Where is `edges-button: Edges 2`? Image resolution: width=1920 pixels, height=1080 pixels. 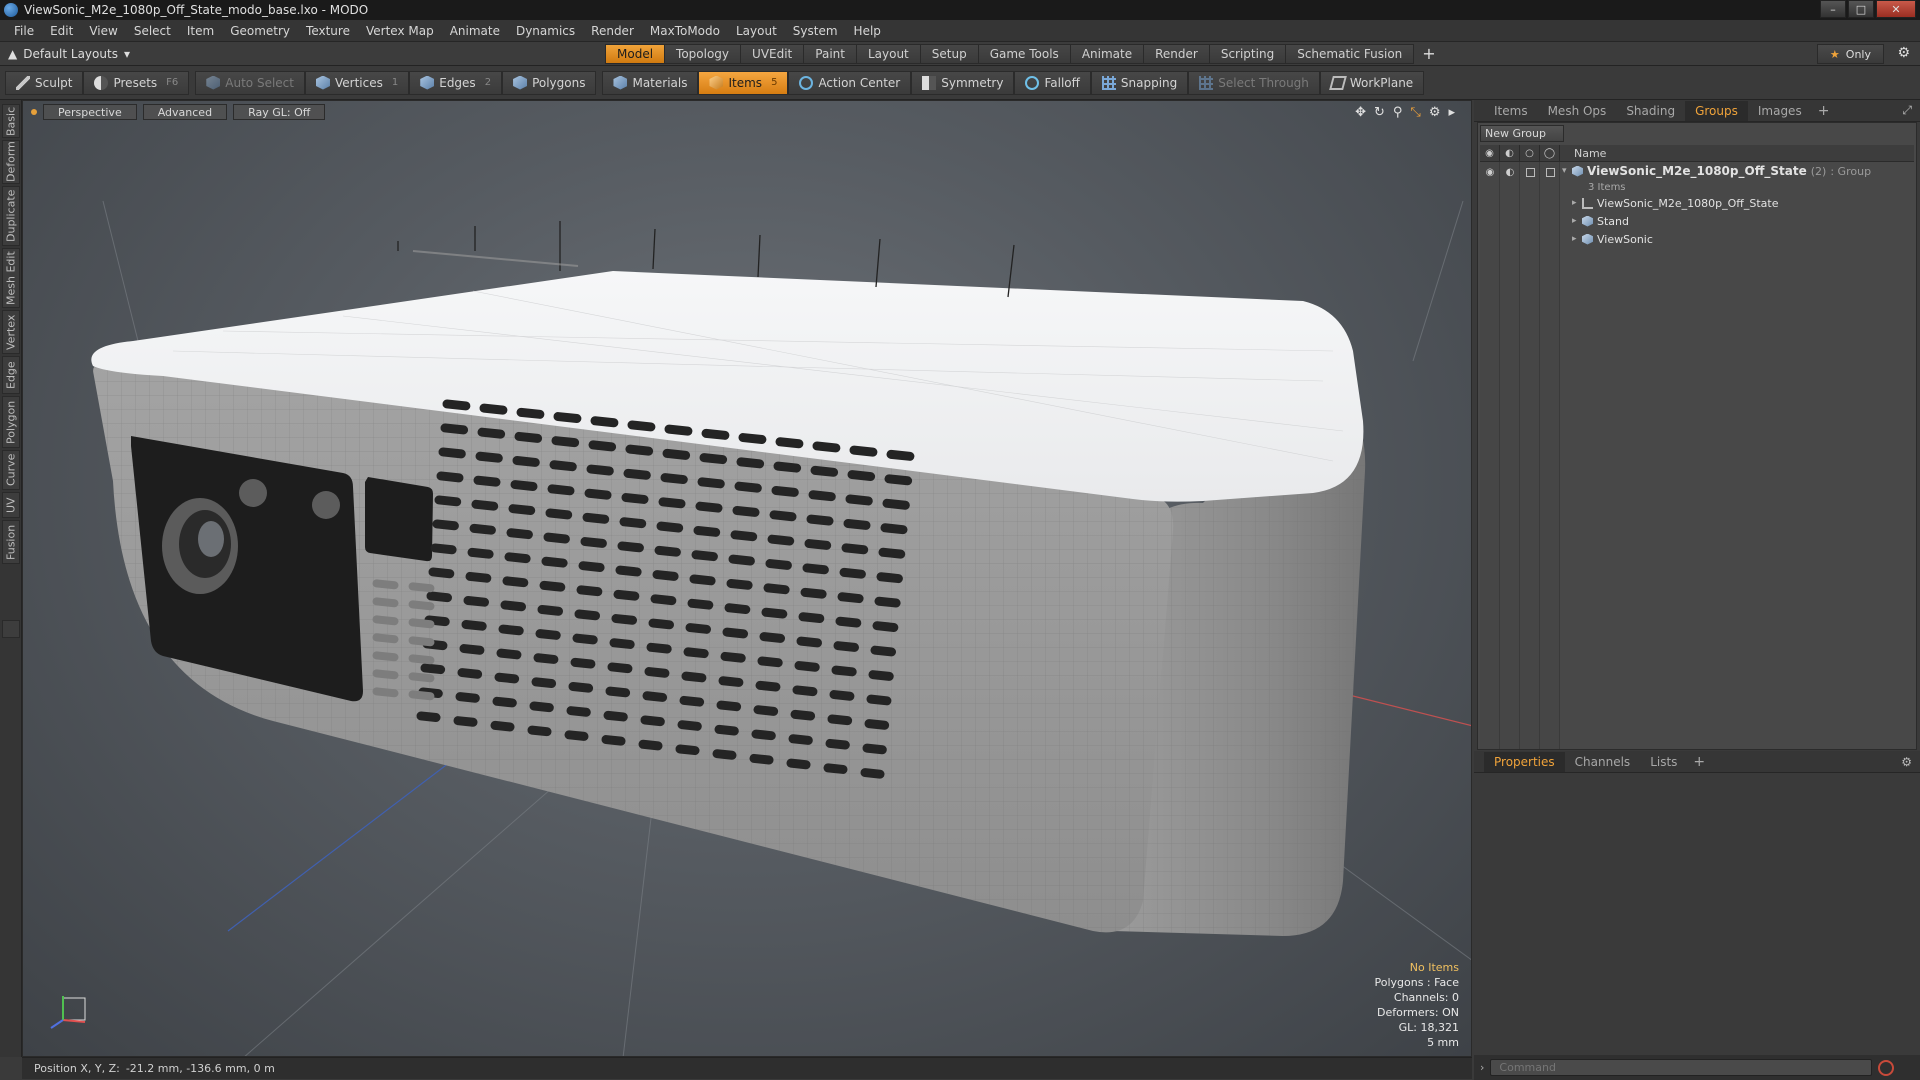
edges-button: Edges 2 is located at coordinates (456, 82).